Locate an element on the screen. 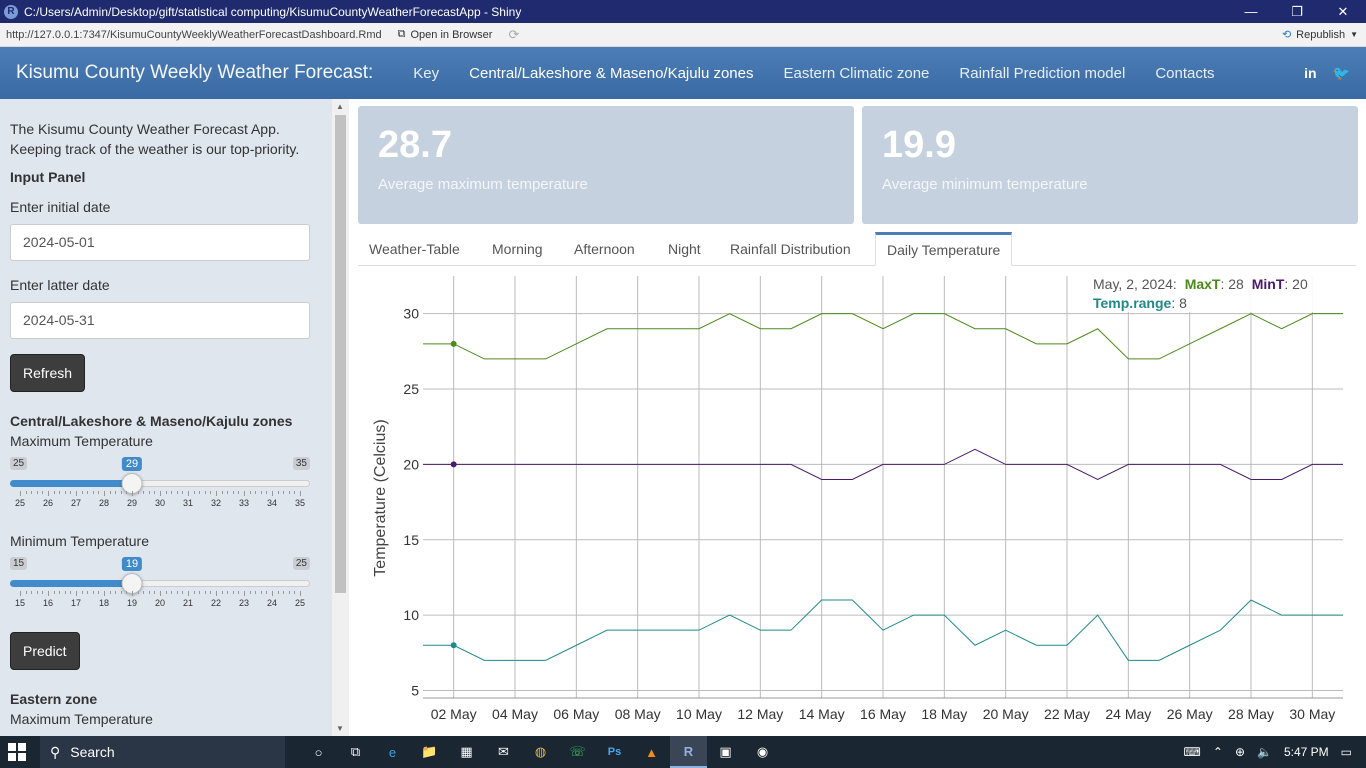  maximize-button: ❐ is located at coordinates (1297, 11).